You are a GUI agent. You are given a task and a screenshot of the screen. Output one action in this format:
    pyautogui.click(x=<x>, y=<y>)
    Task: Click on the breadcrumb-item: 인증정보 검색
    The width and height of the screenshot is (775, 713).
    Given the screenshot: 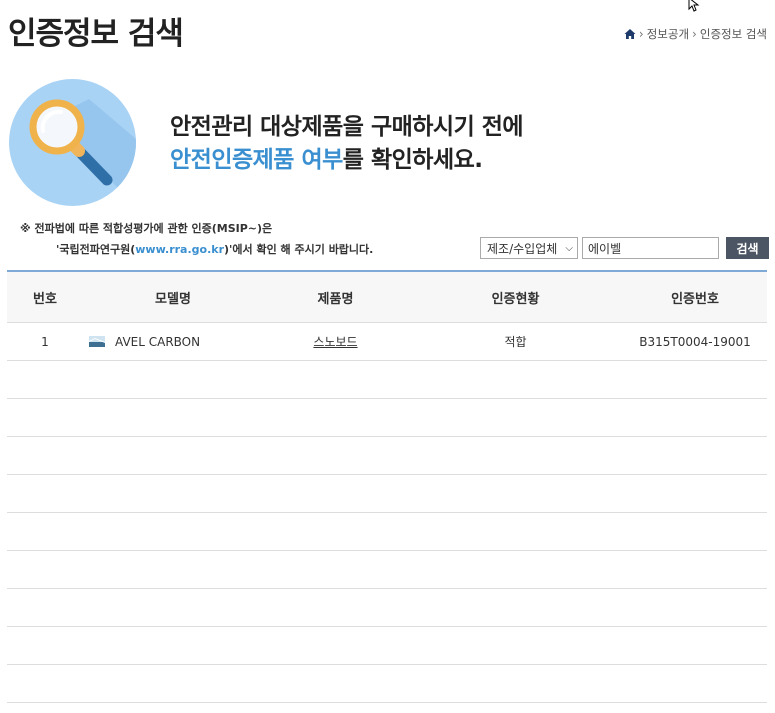 What is the action you would take?
    pyautogui.click(x=733, y=34)
    